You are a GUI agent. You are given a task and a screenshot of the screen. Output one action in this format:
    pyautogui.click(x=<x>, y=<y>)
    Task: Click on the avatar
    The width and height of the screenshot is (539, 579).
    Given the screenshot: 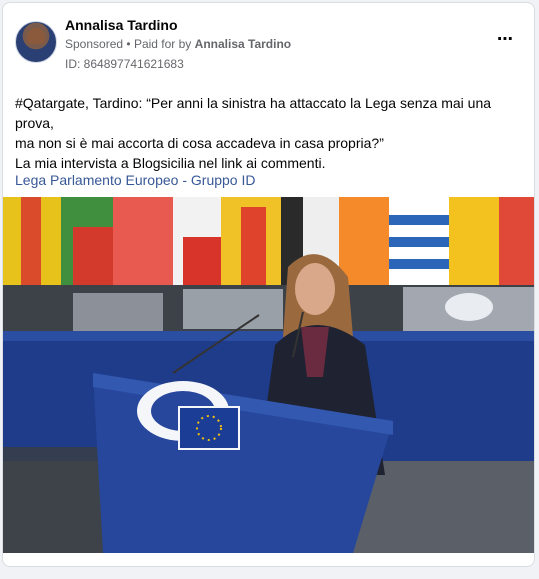 What is the action you would take?
    pyautogui.click(x=36, y=42)
    